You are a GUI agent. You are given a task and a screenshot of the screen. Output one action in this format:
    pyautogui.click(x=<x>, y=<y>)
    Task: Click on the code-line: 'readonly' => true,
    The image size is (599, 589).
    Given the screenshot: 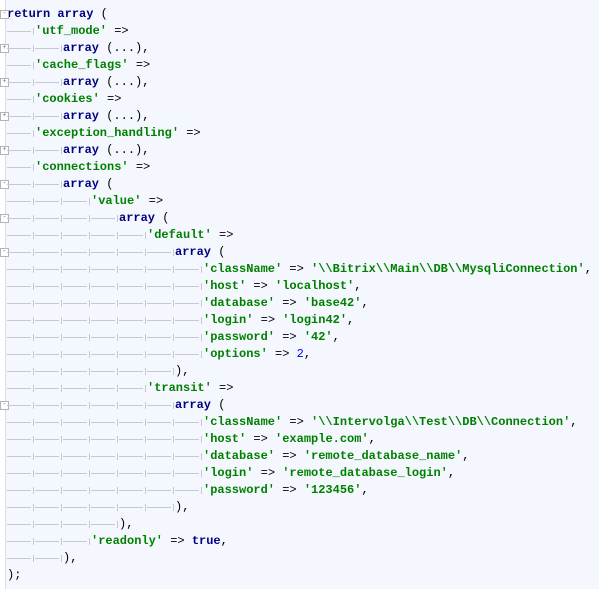 What is the action you would take?
    pyautogui.click(x=299, y=541)
    